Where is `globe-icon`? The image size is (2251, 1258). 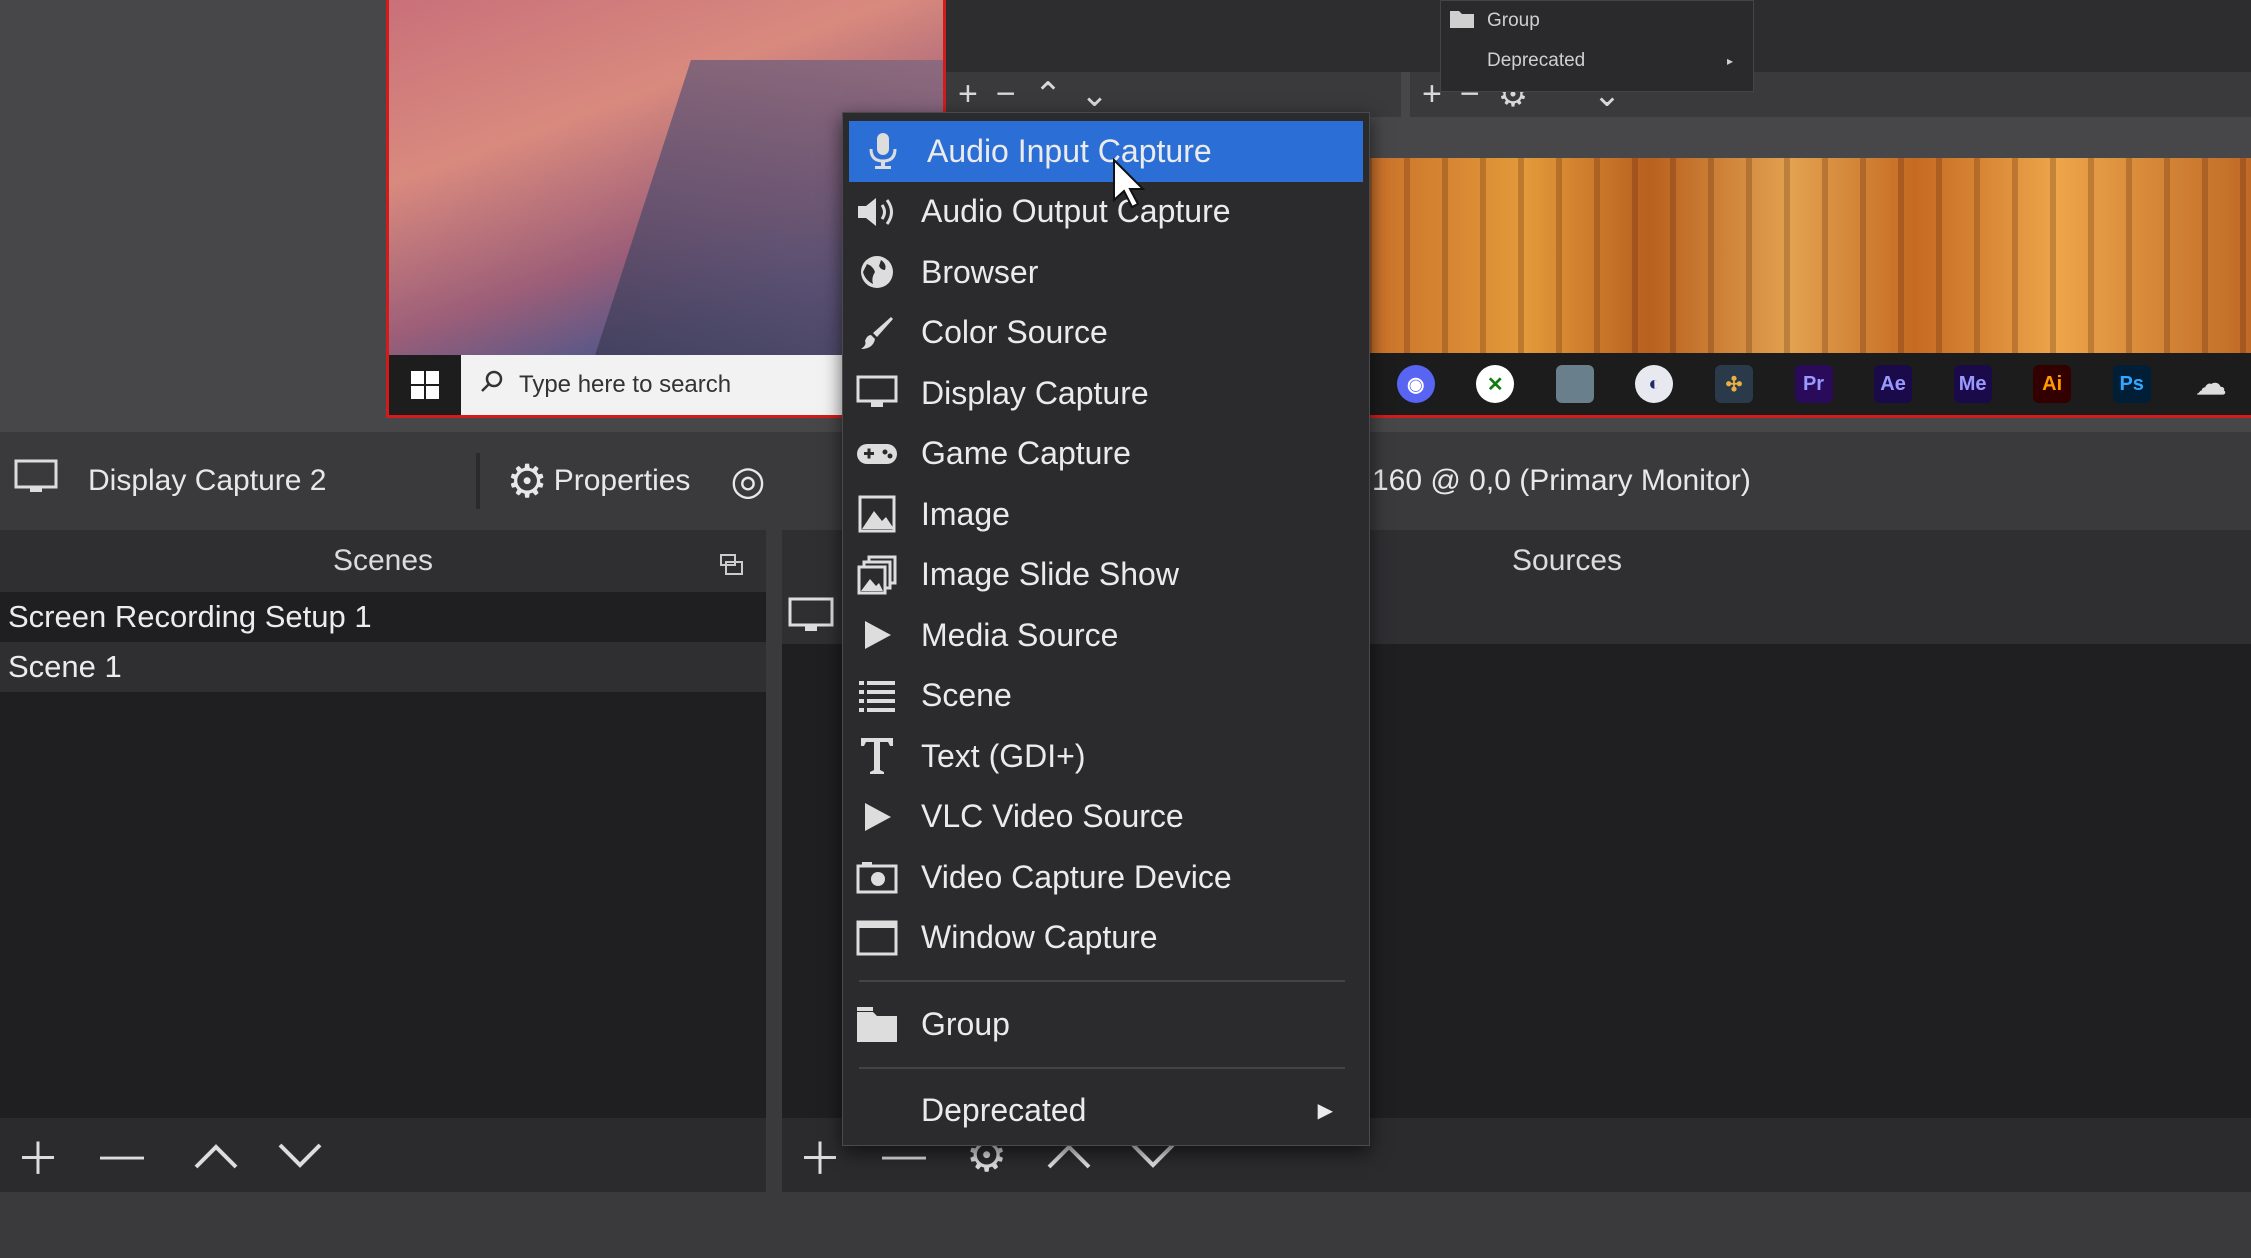 globe-icon is located at coordinates (877, 272).